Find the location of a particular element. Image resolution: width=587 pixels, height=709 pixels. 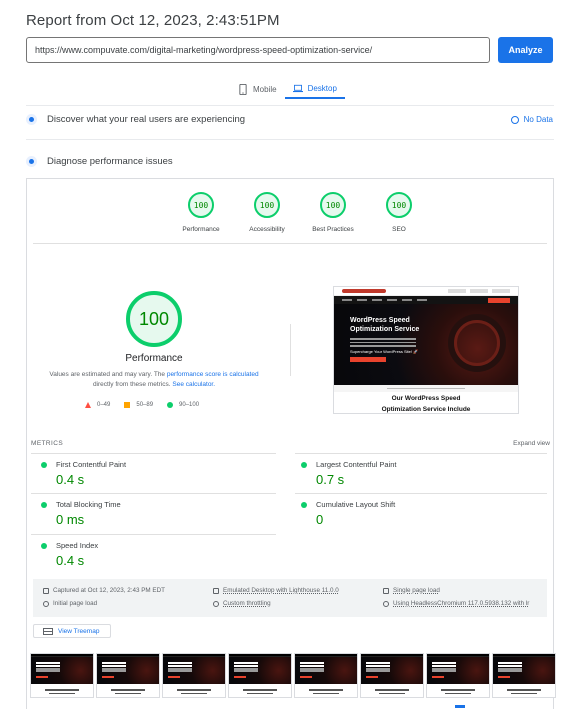

gauge-seo: 100 SEO is located at coordinates (399, 212).